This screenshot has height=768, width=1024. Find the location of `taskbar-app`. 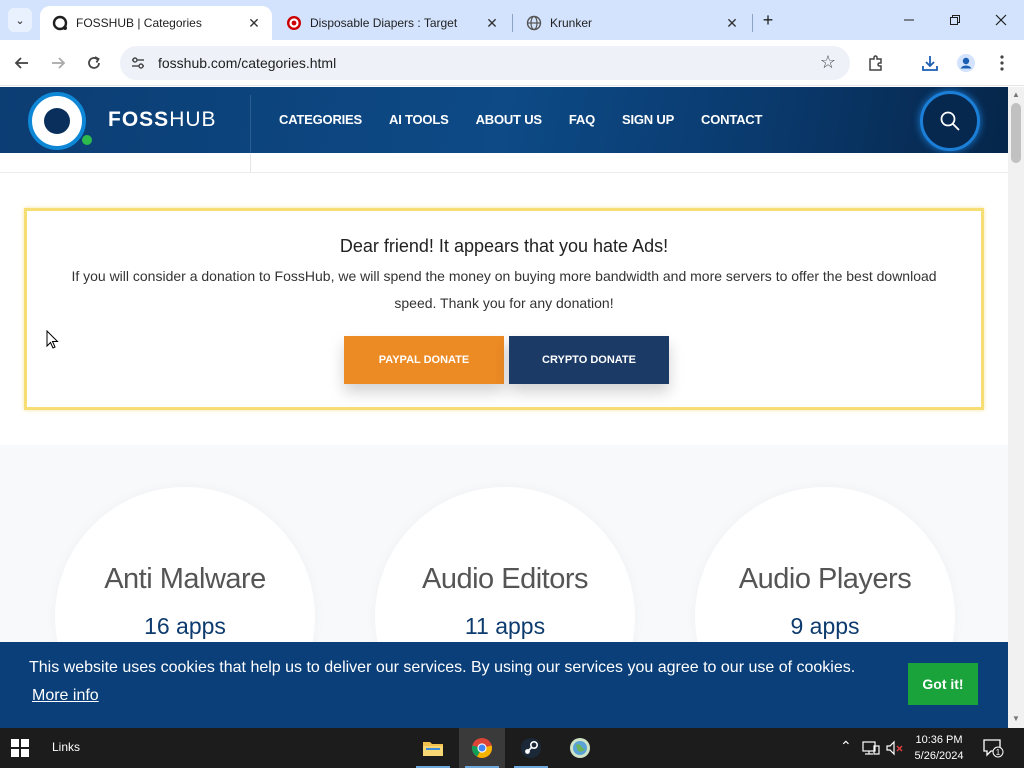

taskbar-app is located at coordinates (580, 748).